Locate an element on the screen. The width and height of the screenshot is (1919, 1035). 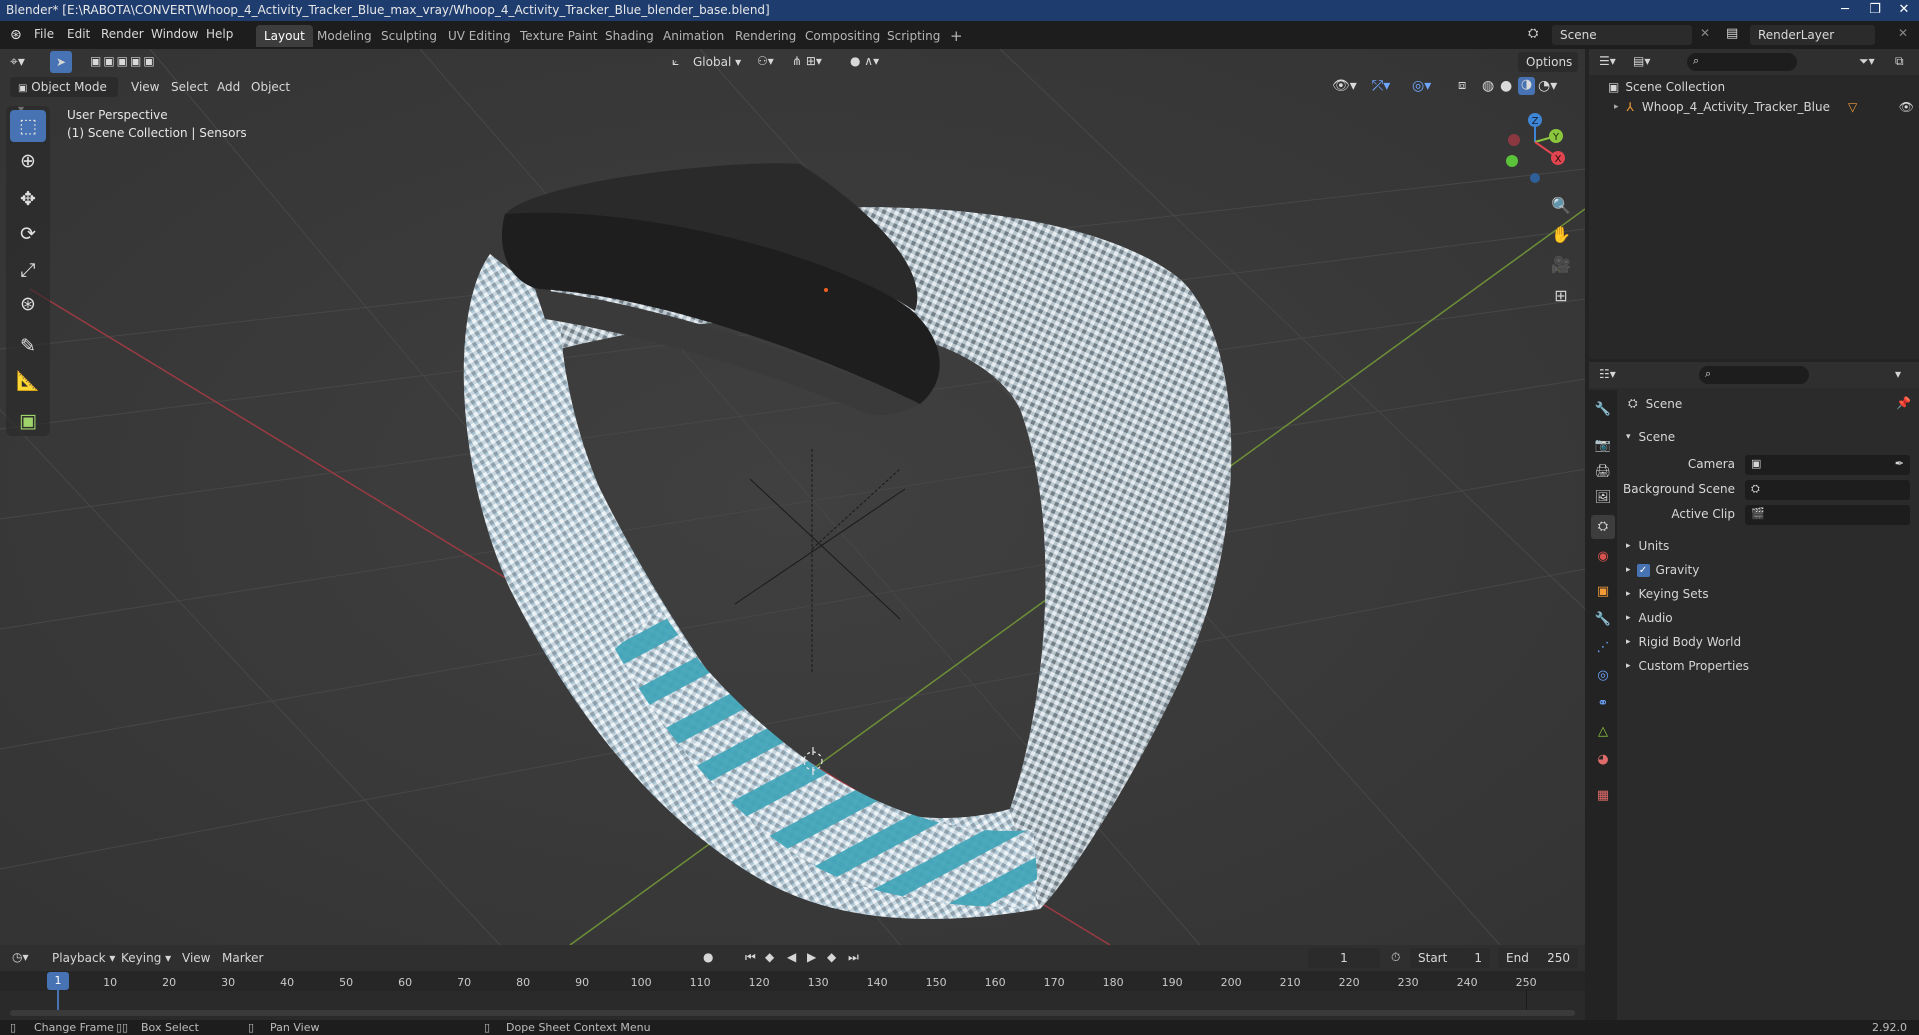
data-tab-icon: △ is located at coordinates (1603, 732).